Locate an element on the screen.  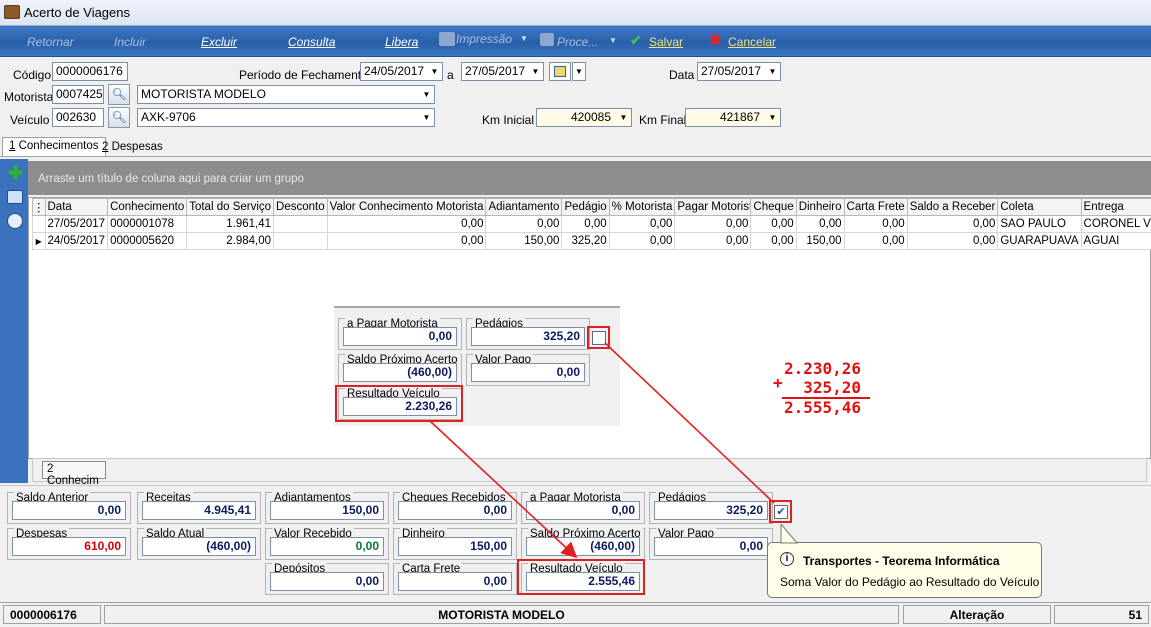
status-codigo: 0000006176 is located at coordinates (52, 614).